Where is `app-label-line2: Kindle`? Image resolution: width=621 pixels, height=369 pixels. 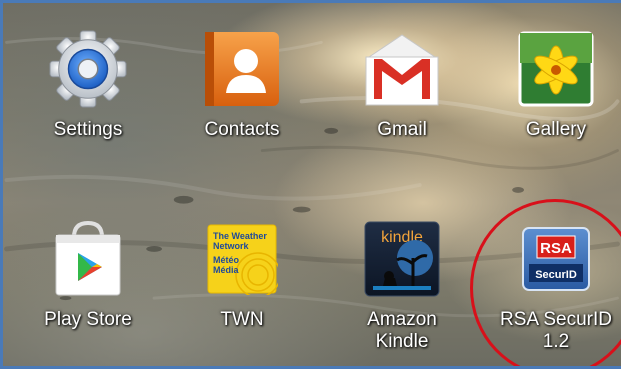
app-label-line2: Kindle is located at coordinates (402, 341).